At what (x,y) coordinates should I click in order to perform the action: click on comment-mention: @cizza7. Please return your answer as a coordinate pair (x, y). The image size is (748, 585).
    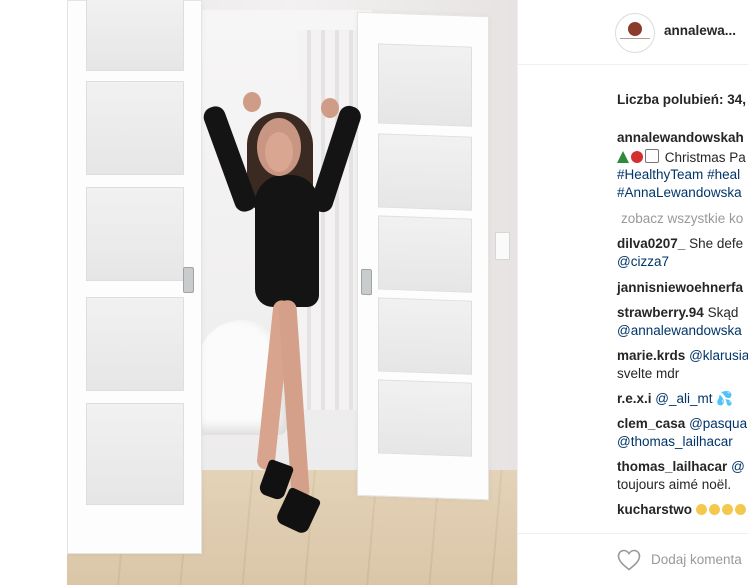
    Looking at the image, I should click on (643, 261).